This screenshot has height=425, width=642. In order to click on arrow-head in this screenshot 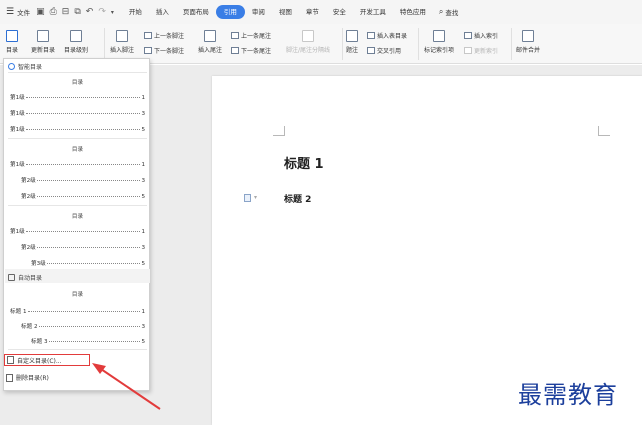, I will do `click(99, 368)`.